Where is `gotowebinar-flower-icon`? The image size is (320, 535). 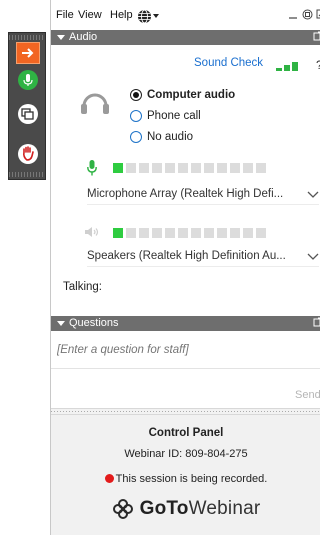 gotowebinar-flower-icon is located at coordinates (122, 509).